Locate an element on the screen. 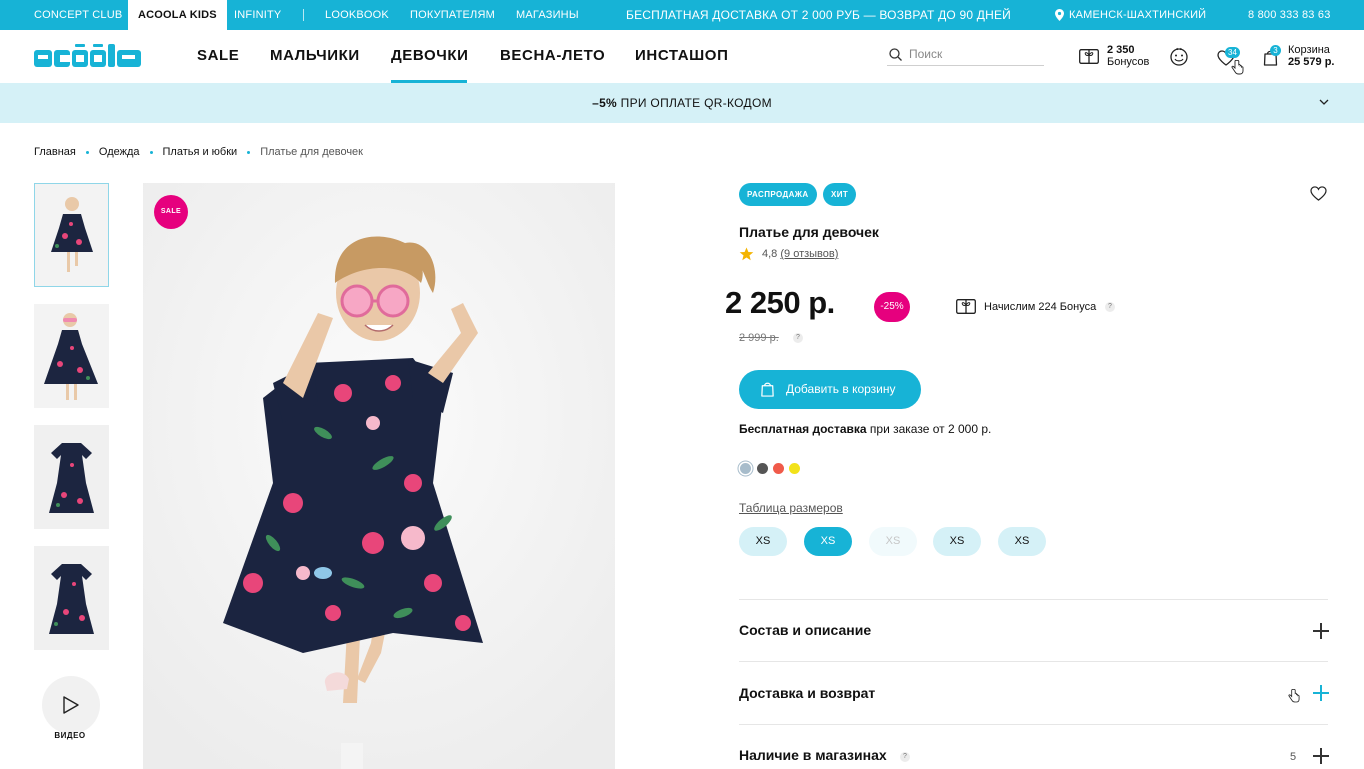  topbar-divider is located at coordinates (303, 15).